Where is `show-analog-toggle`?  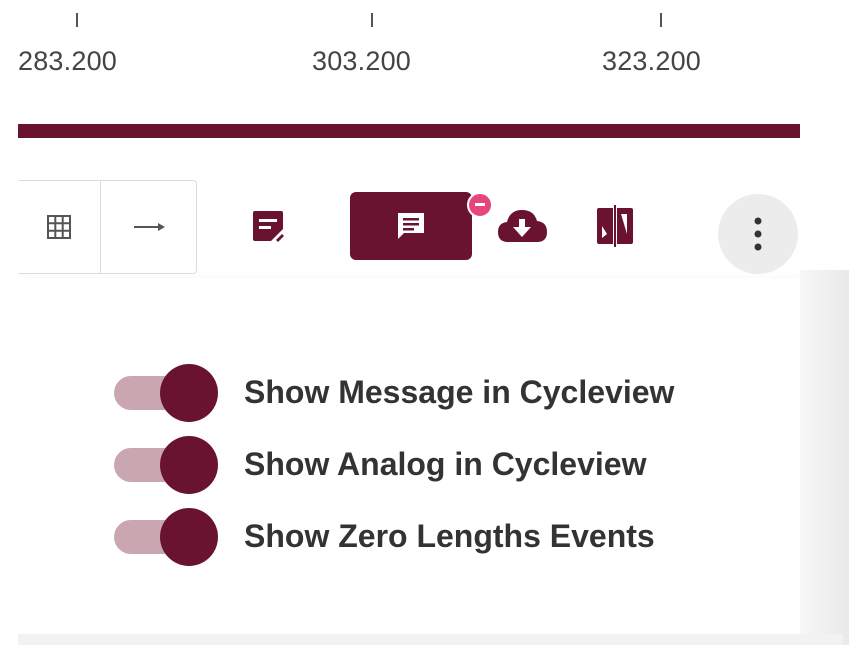 show-analog-toggle is located at coordinates (168, 464).